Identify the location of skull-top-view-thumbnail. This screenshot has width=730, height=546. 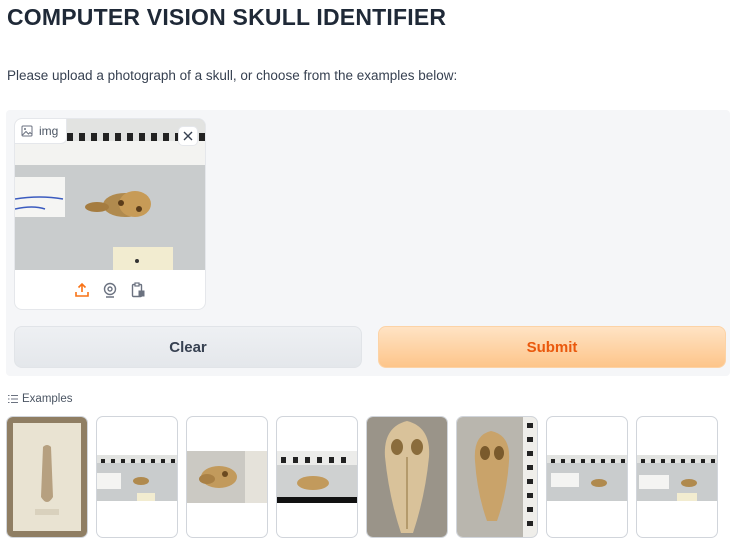
(407, 477).